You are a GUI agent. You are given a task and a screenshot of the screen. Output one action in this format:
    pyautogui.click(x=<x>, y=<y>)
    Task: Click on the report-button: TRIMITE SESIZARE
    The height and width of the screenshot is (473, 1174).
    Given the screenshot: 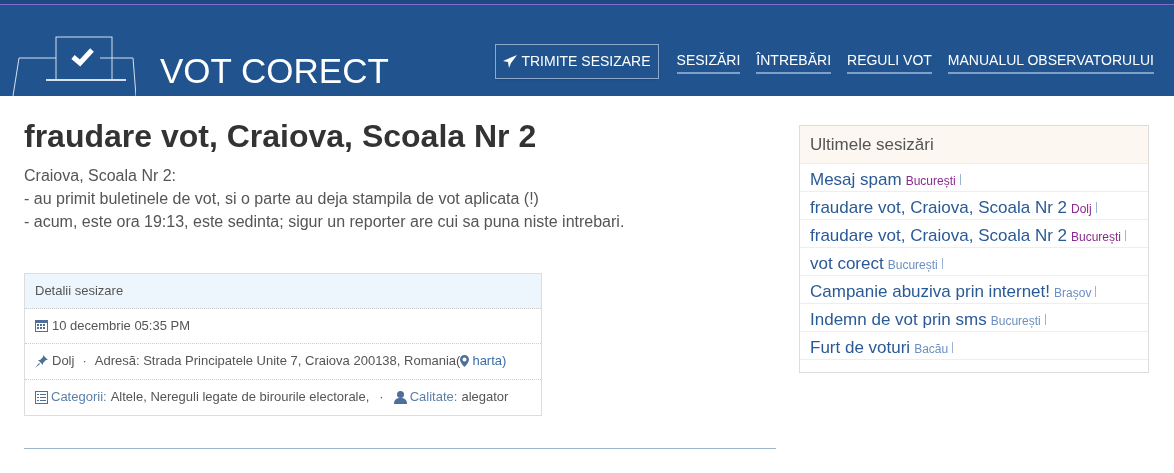 What is the action you would take?
    pyautogui.click(x=577, y=61)
    